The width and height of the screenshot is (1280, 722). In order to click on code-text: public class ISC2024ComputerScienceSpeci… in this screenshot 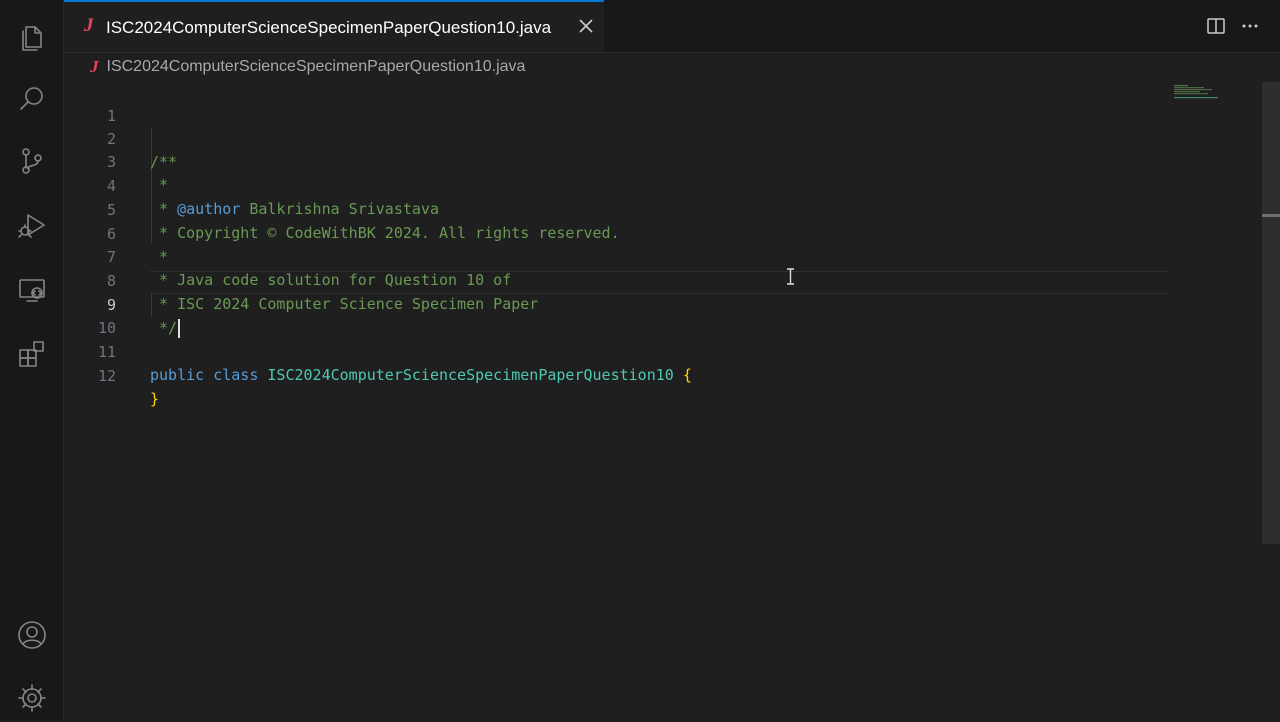, I will do `click(421, 375)`.